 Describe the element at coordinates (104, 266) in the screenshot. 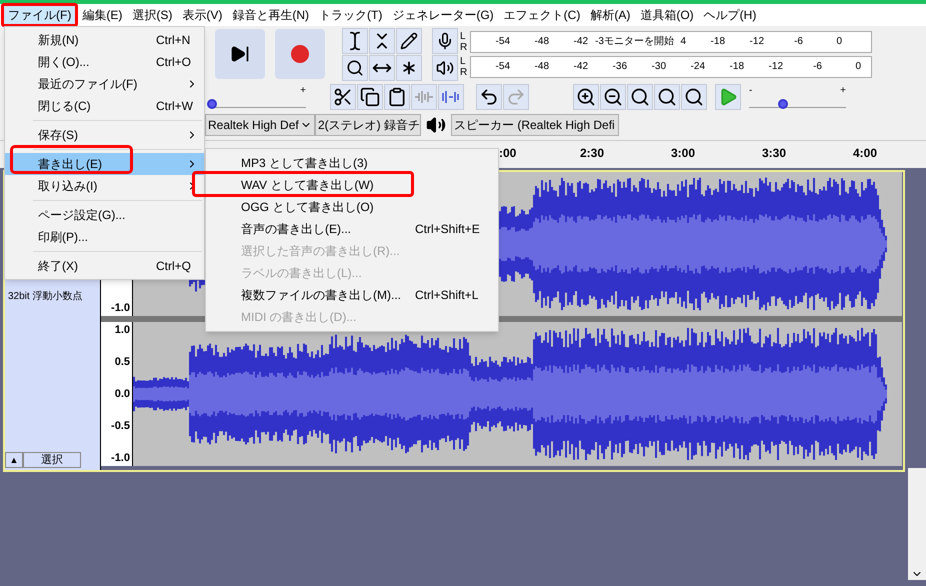

I see `menu-item: 終了(X) Ctrl+Q` at that location.